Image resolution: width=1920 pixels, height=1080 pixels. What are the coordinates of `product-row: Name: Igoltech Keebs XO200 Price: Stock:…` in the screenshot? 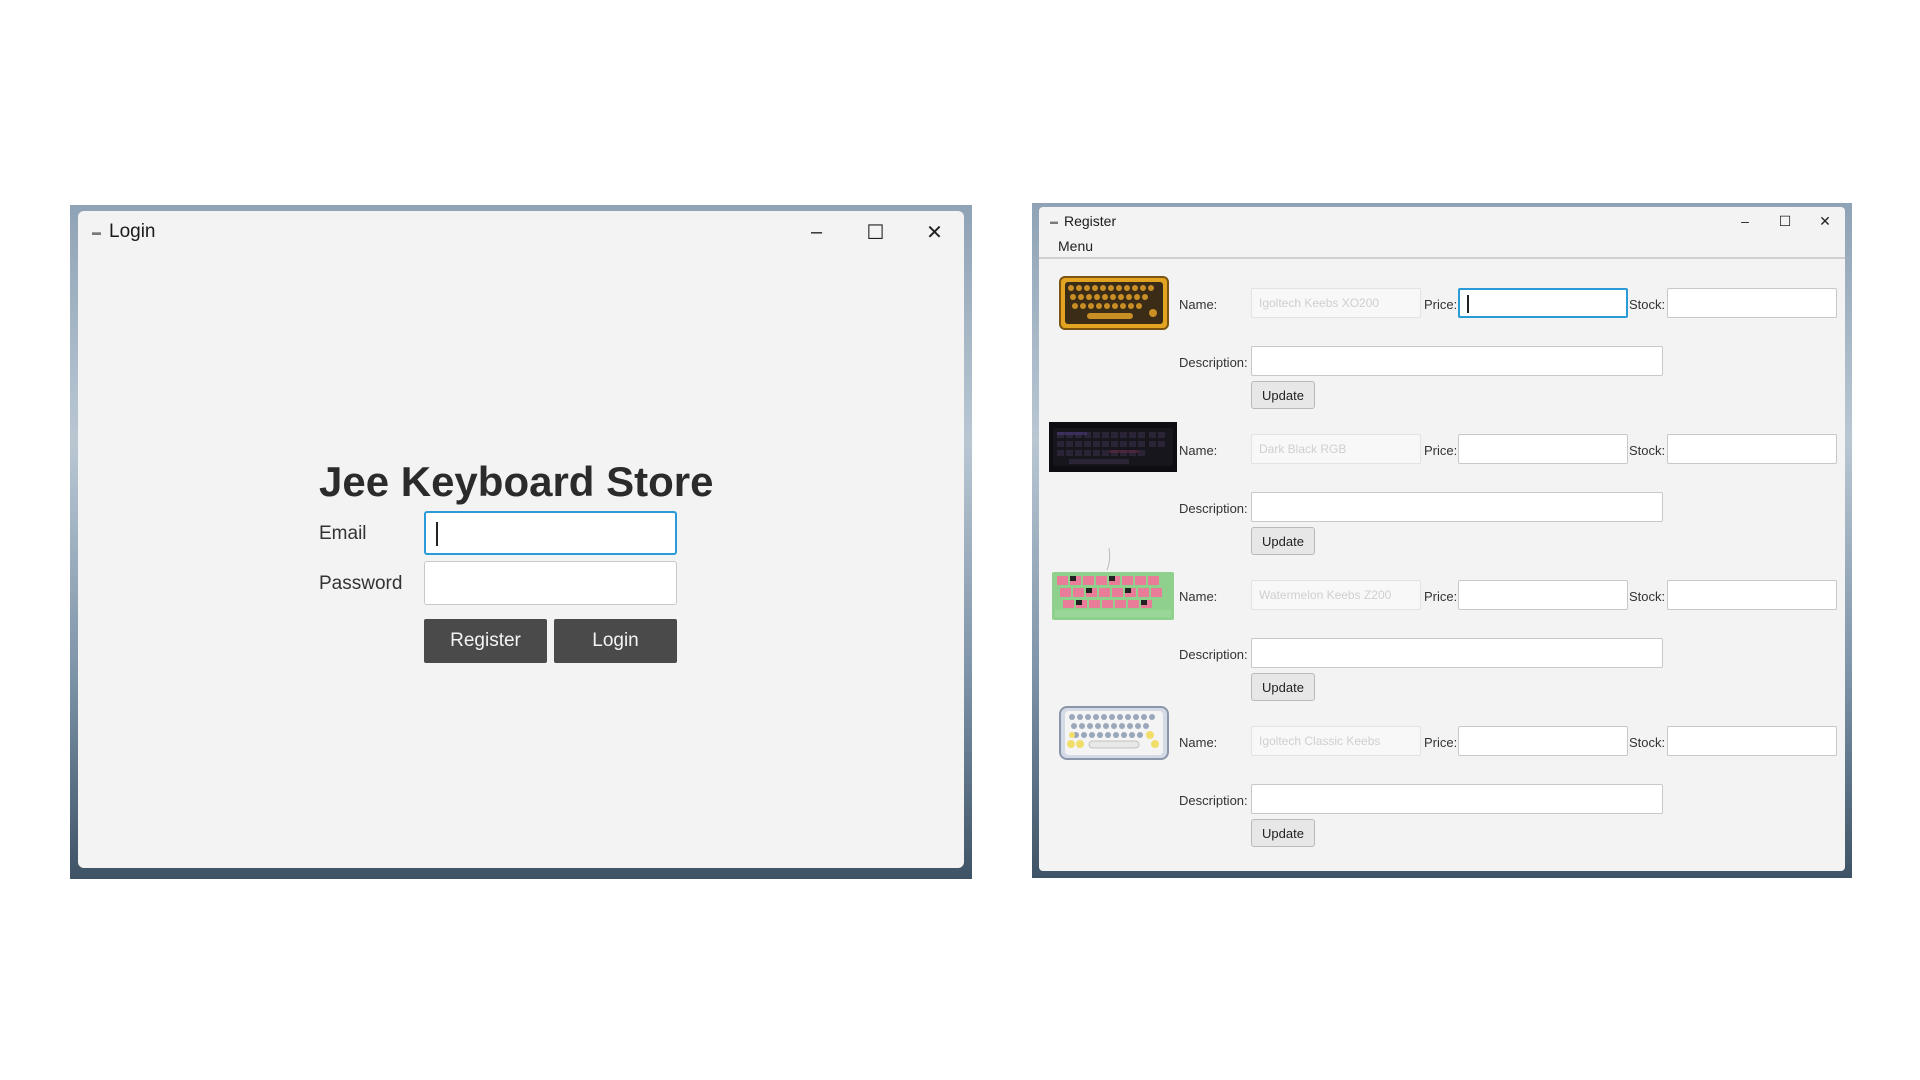 It's located at (1442, 347).